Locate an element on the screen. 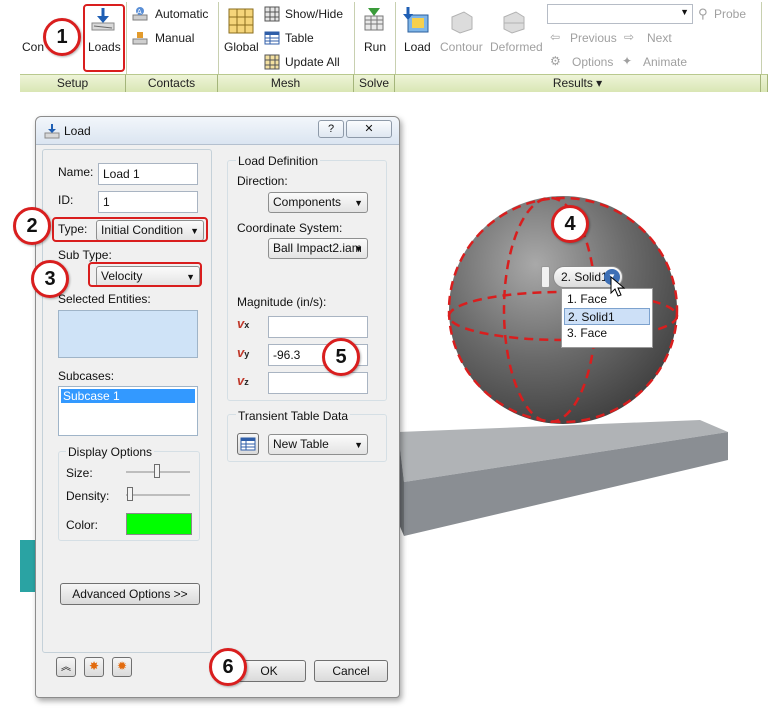 This screenshot has height=712, width=768. id-field: 1 is located at coordinates (148, 202).